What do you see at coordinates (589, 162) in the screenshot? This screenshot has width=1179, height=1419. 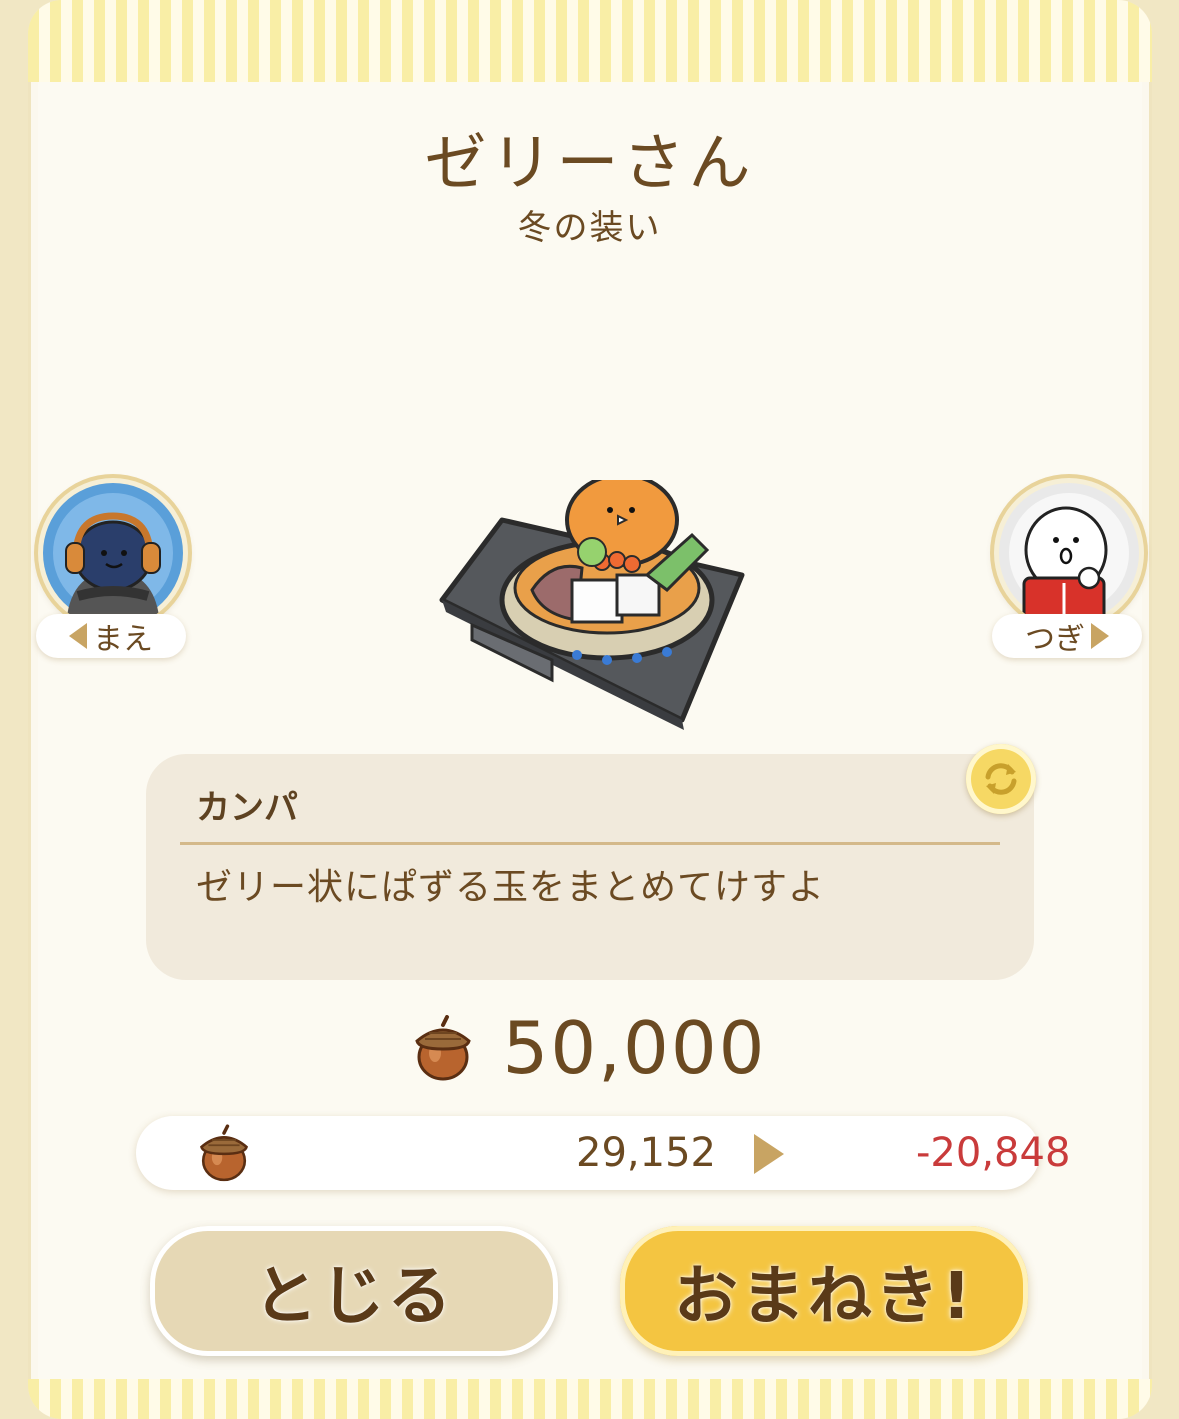 I see `page-title: ゼリーさん` at bounding box center [589, 162].